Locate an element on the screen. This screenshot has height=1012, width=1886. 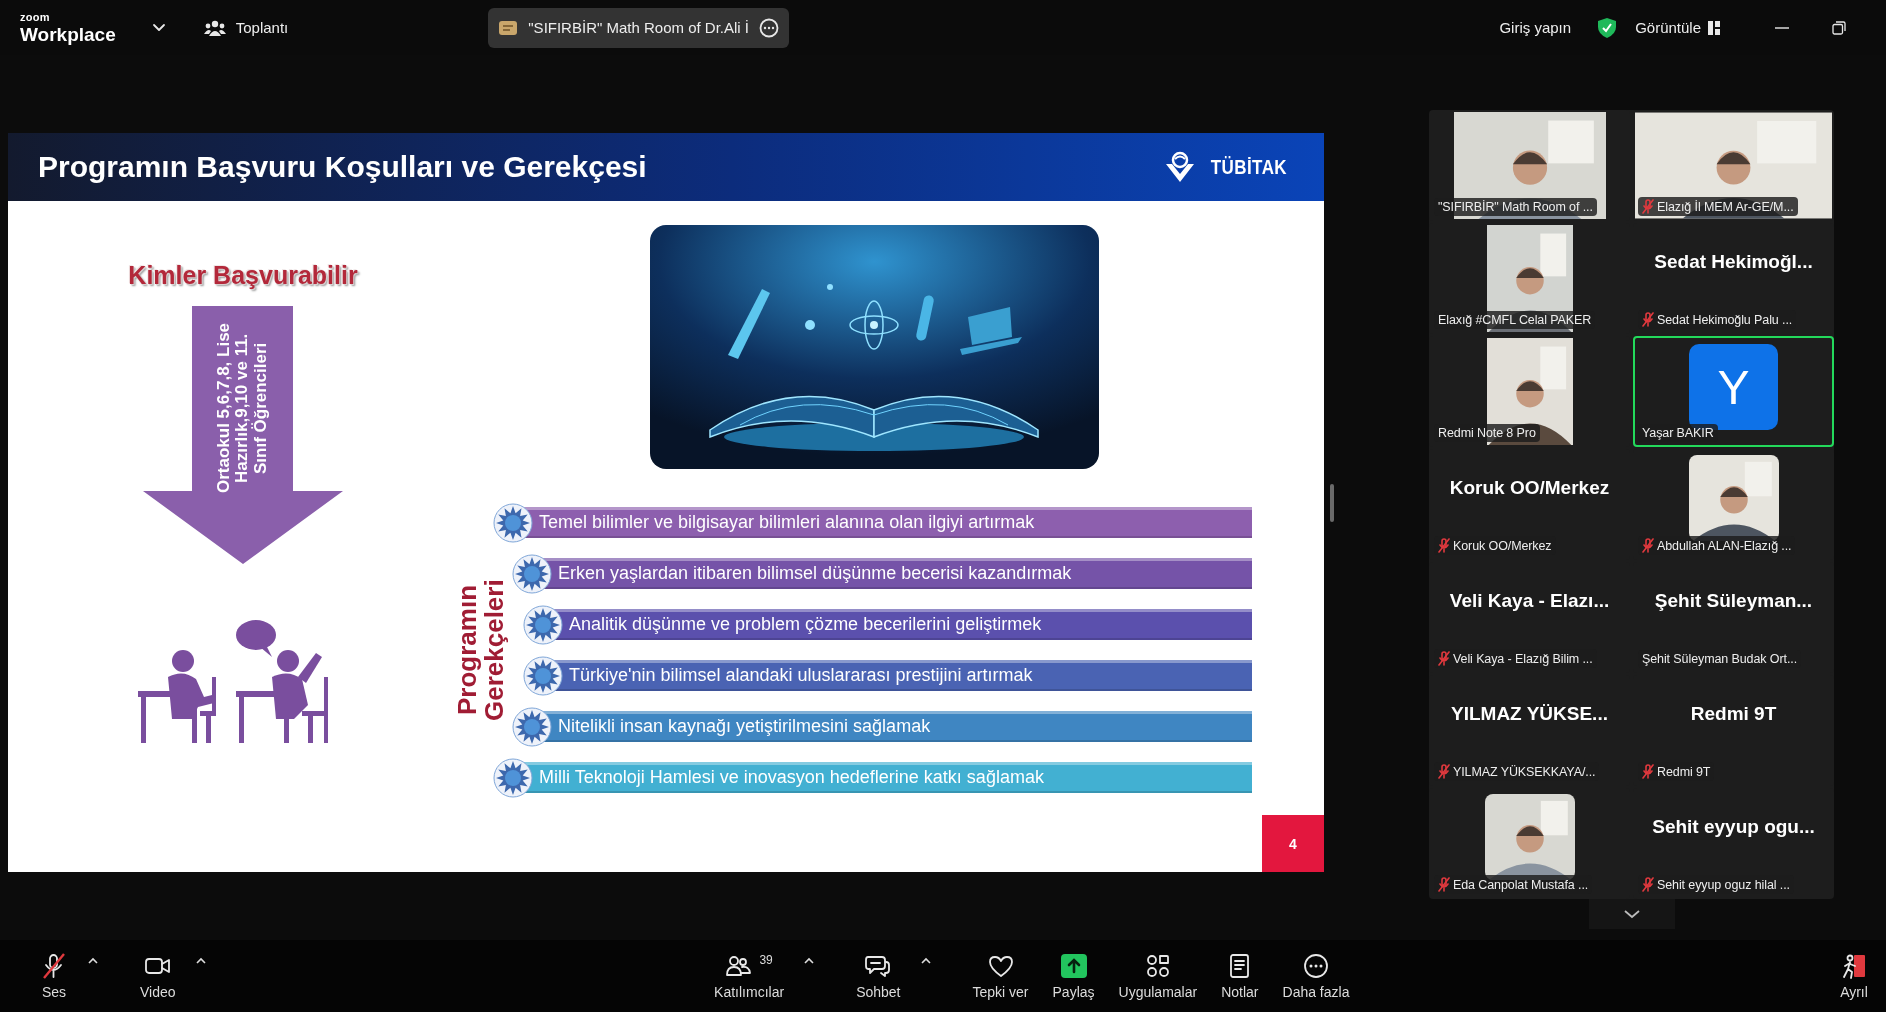
page-number: 4 is located at coordinates (1293, 843).